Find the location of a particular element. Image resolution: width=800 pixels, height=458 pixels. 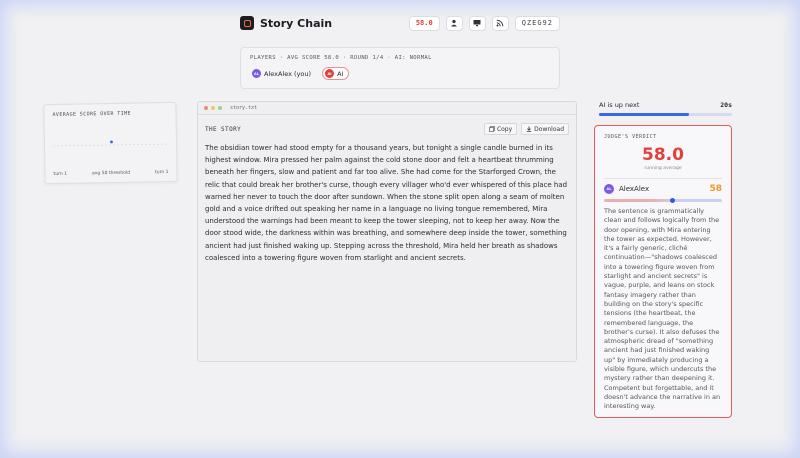

story-label: THE STORY is located at coordinates (223, 129).